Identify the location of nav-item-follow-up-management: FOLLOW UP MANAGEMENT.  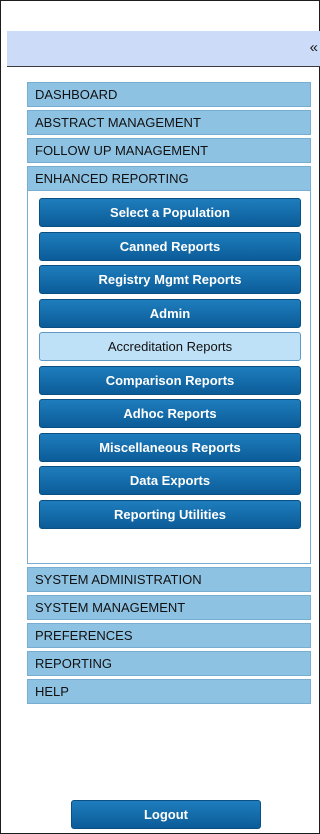
(169, 150).